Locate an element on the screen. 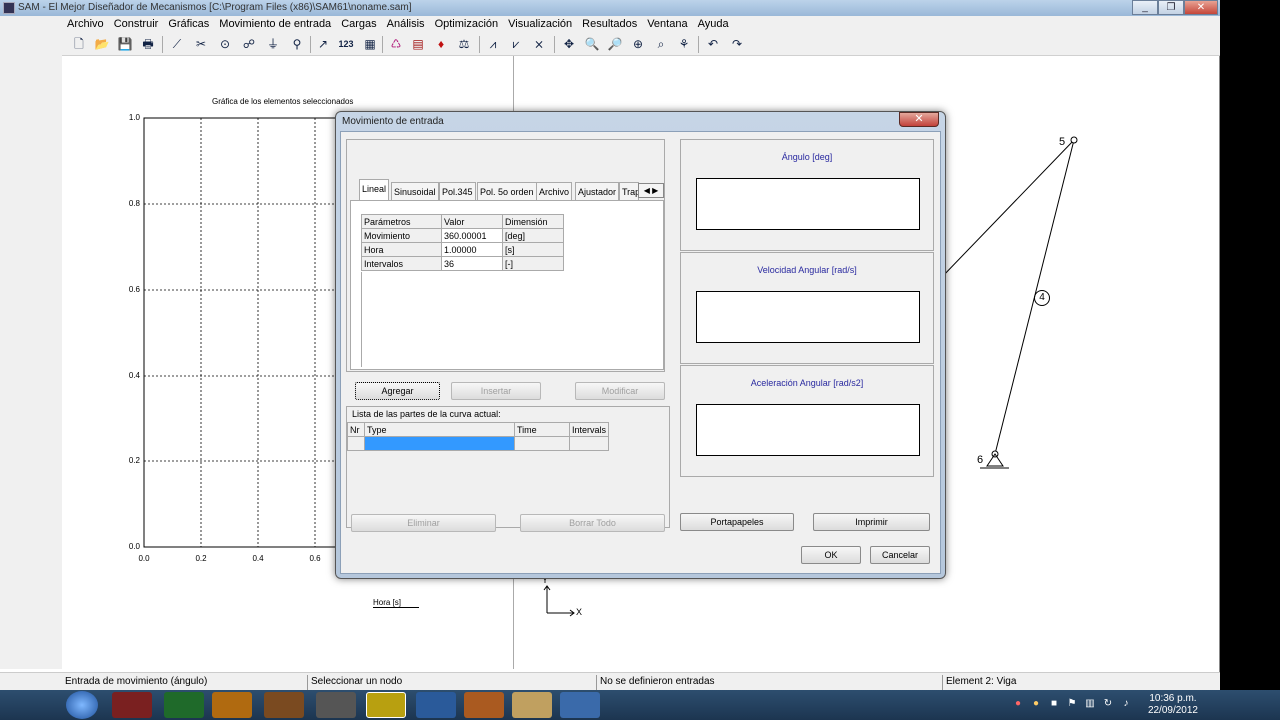  cut-icon: ✂ is located at coordinates (201, 44).